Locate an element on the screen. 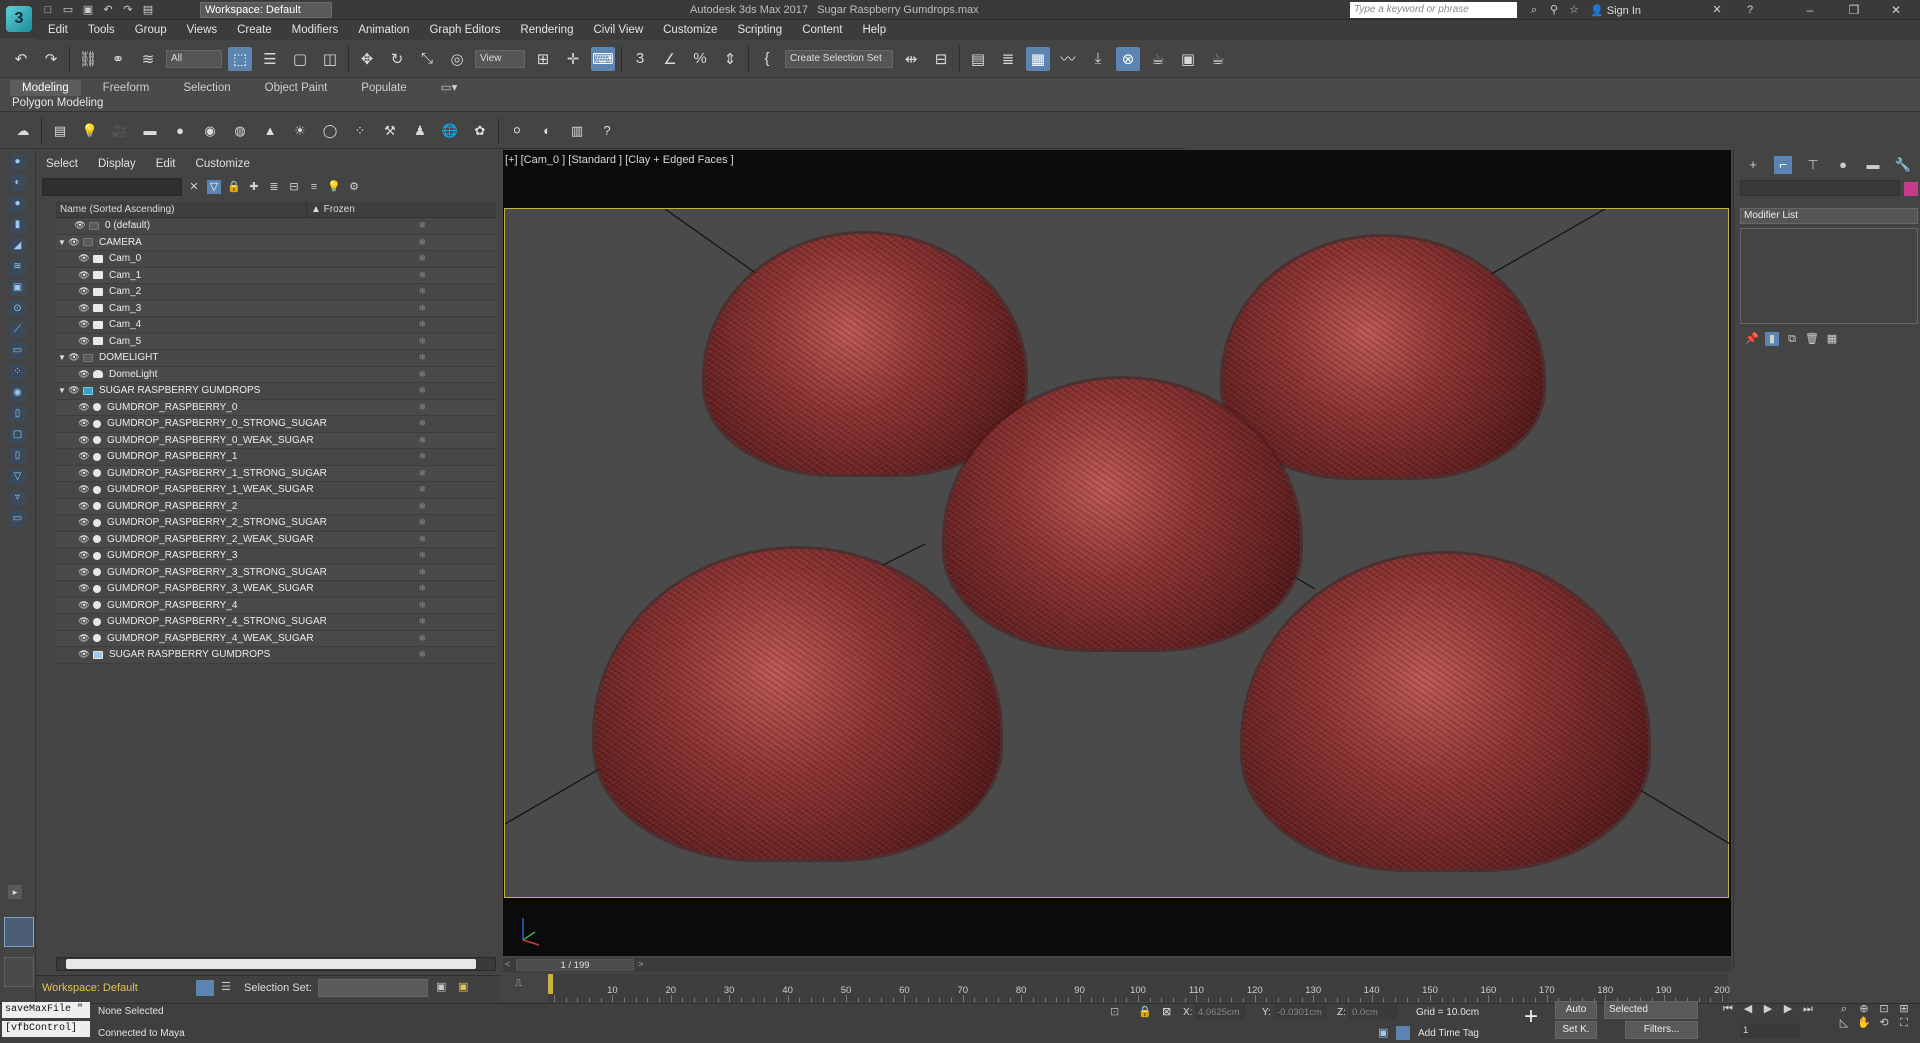 Image resolution: width=1920 pixels, height=1043 pixels. angle-snap-icon: ∠ is located at coordinates (670, 59).